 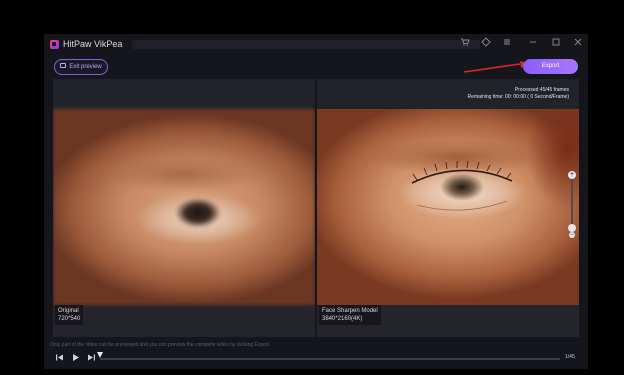 I want to click on zoom-in-icon: +, so click(x=572, y=175).